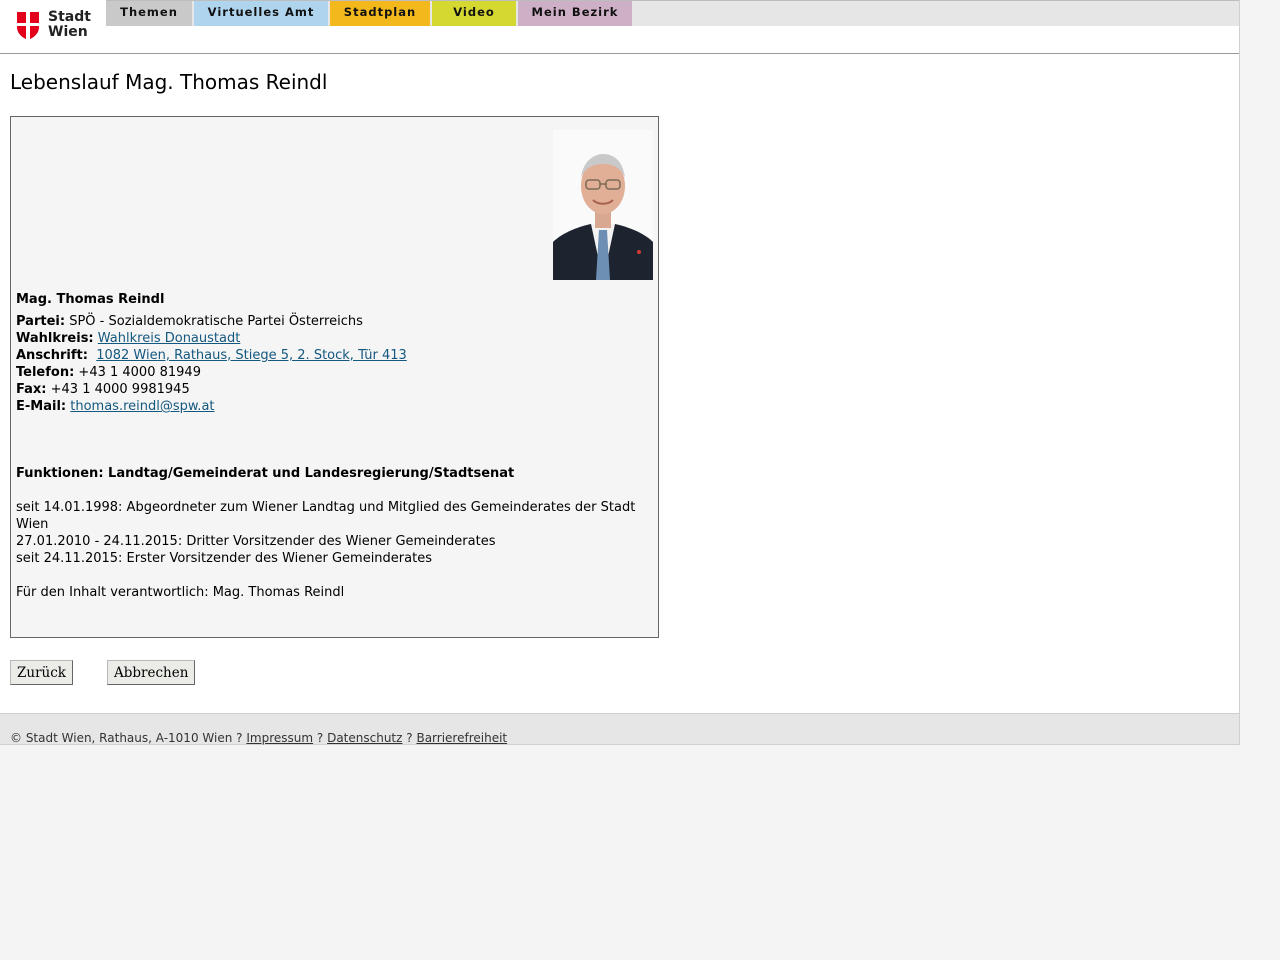  What do you see at coordinates (41, 672) in the screenshot?
I see `back-button: Zurück` at bounding box center [41, 672].